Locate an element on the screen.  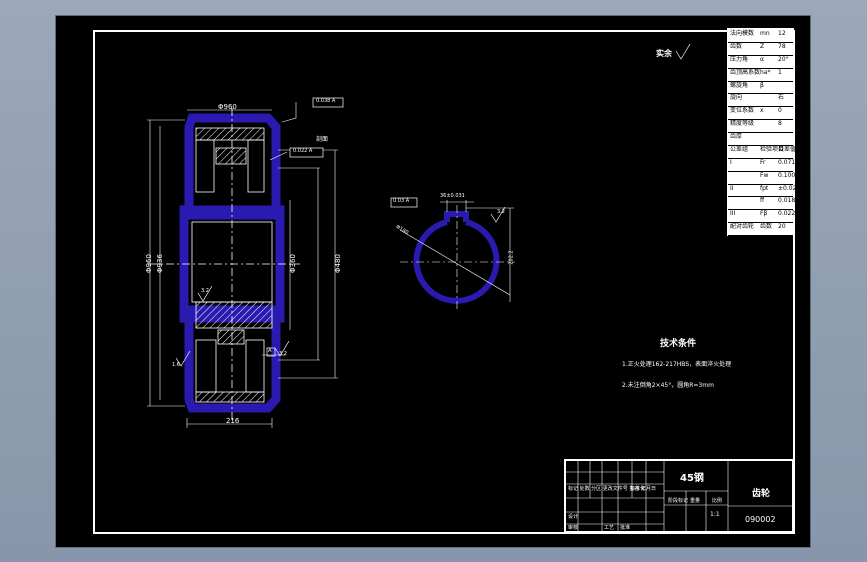
lower-cavity-right is located at coordinates (255, 366).